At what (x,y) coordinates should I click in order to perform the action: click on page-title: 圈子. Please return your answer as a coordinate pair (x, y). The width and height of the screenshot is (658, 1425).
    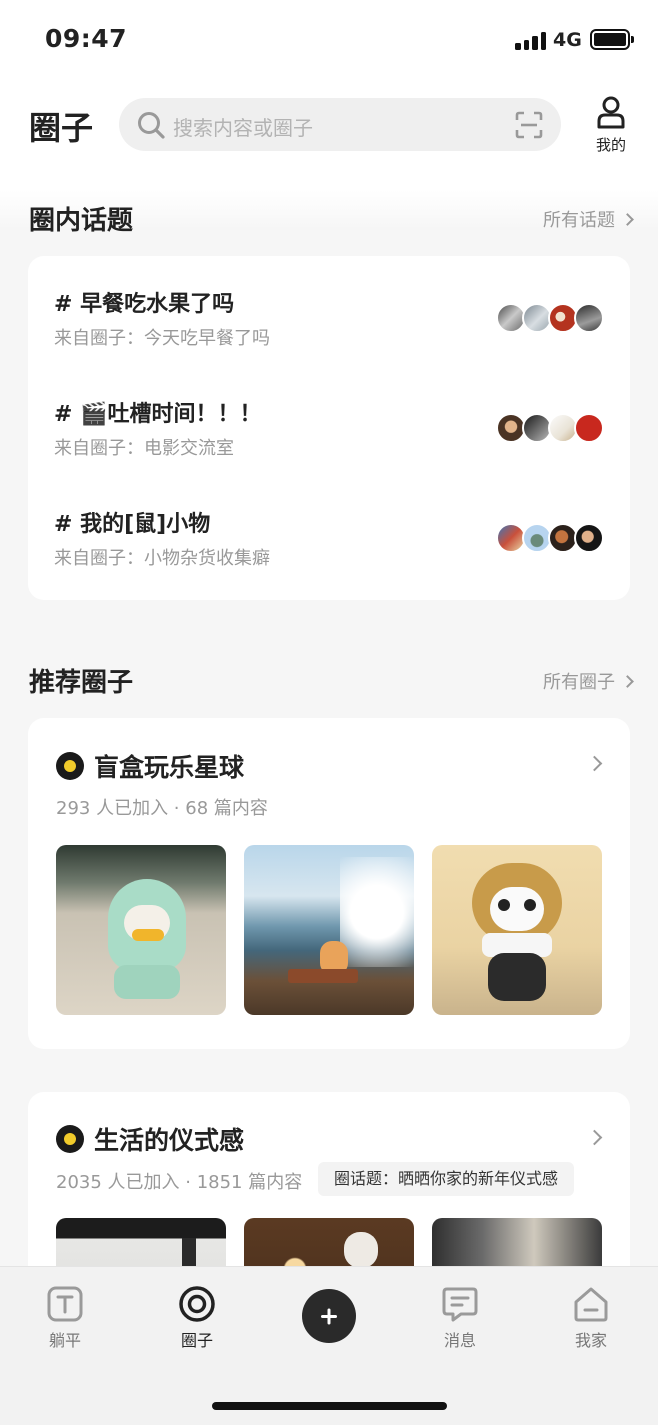
    Looking at the image, I should click on (61, 128).